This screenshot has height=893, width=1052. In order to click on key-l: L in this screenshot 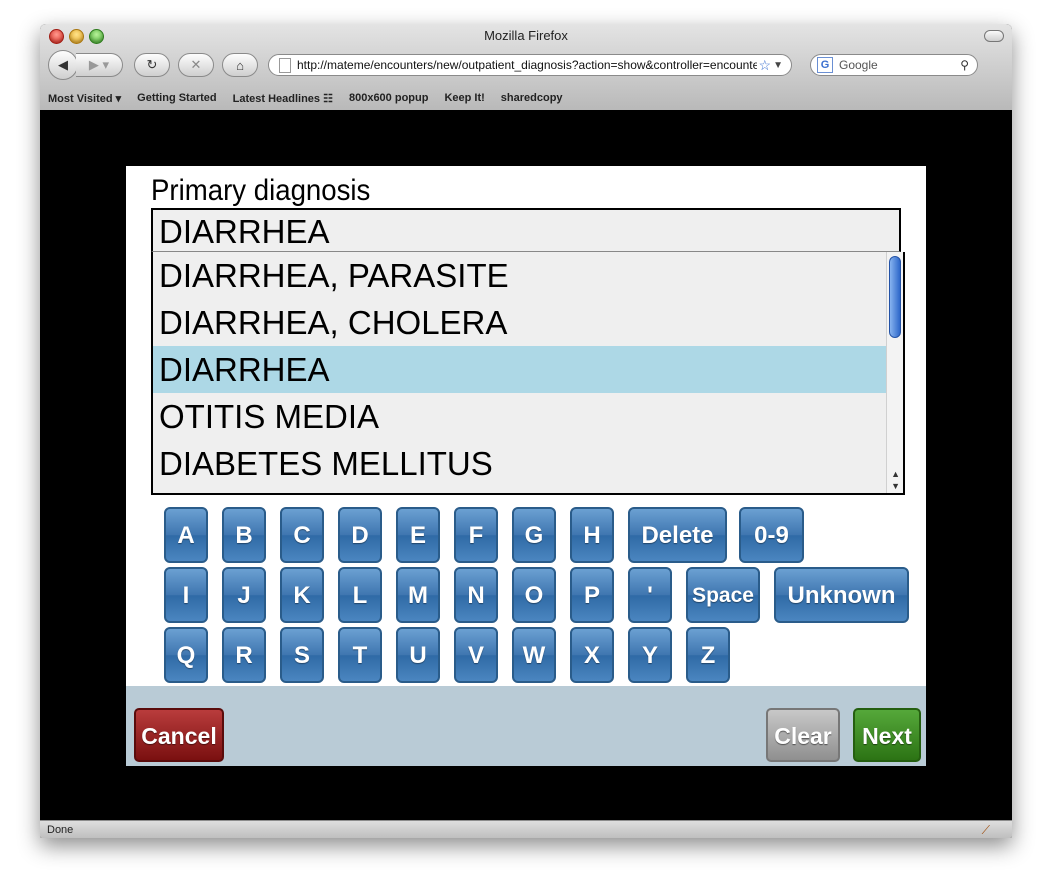, I will do `click(360, 595)`.